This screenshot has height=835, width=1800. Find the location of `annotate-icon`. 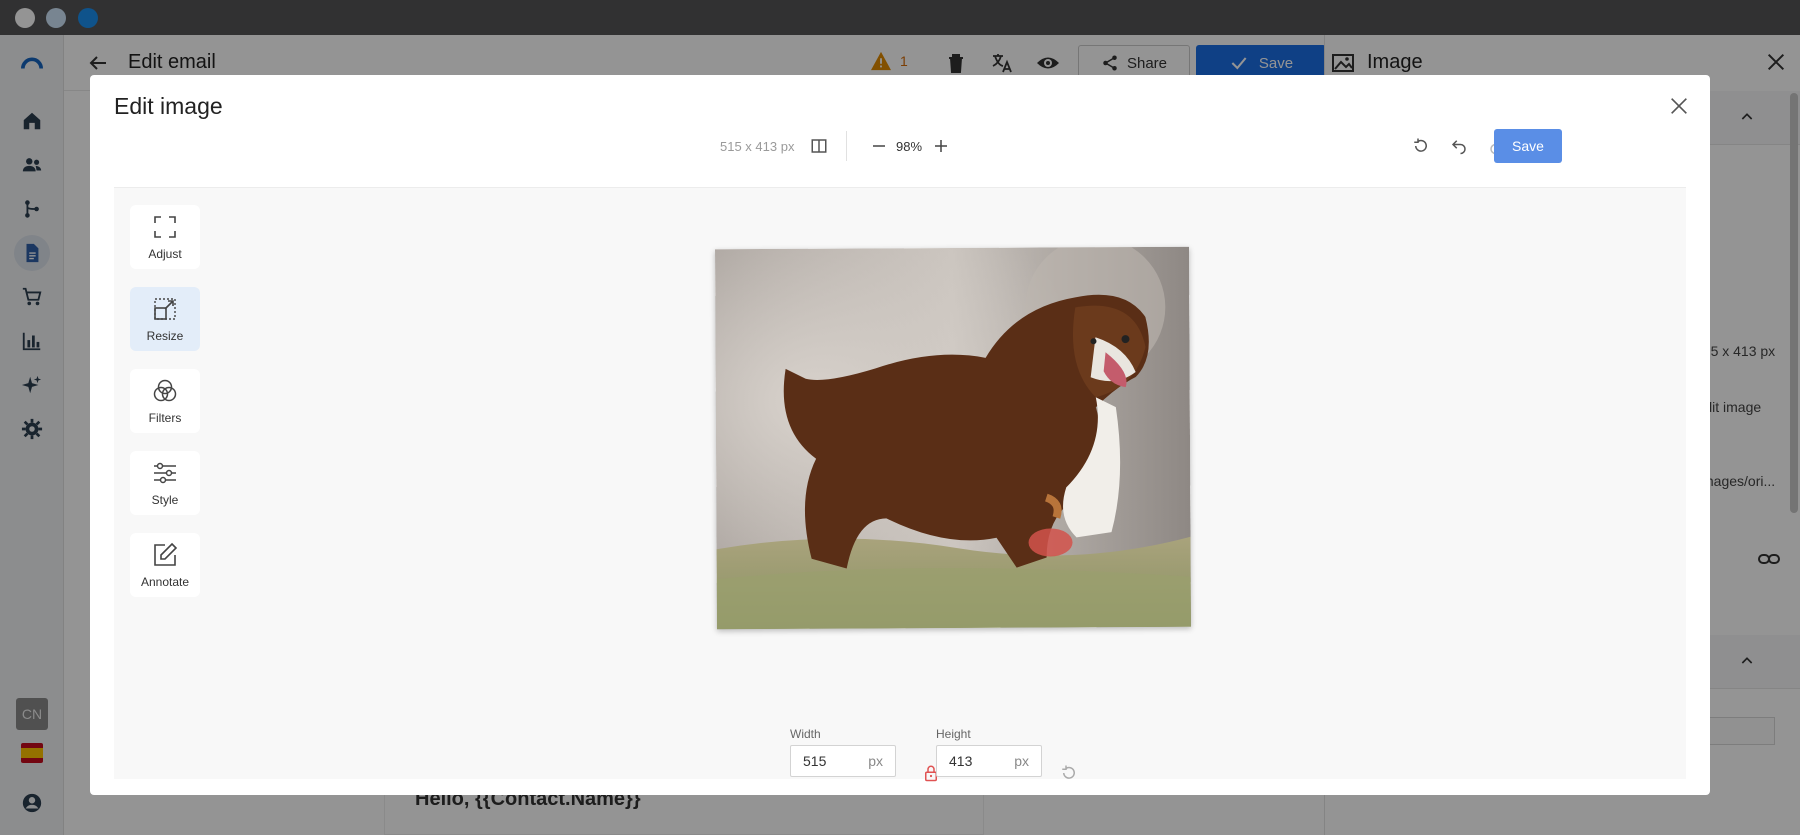

annotate-icon is located at coordinates (166, 554).